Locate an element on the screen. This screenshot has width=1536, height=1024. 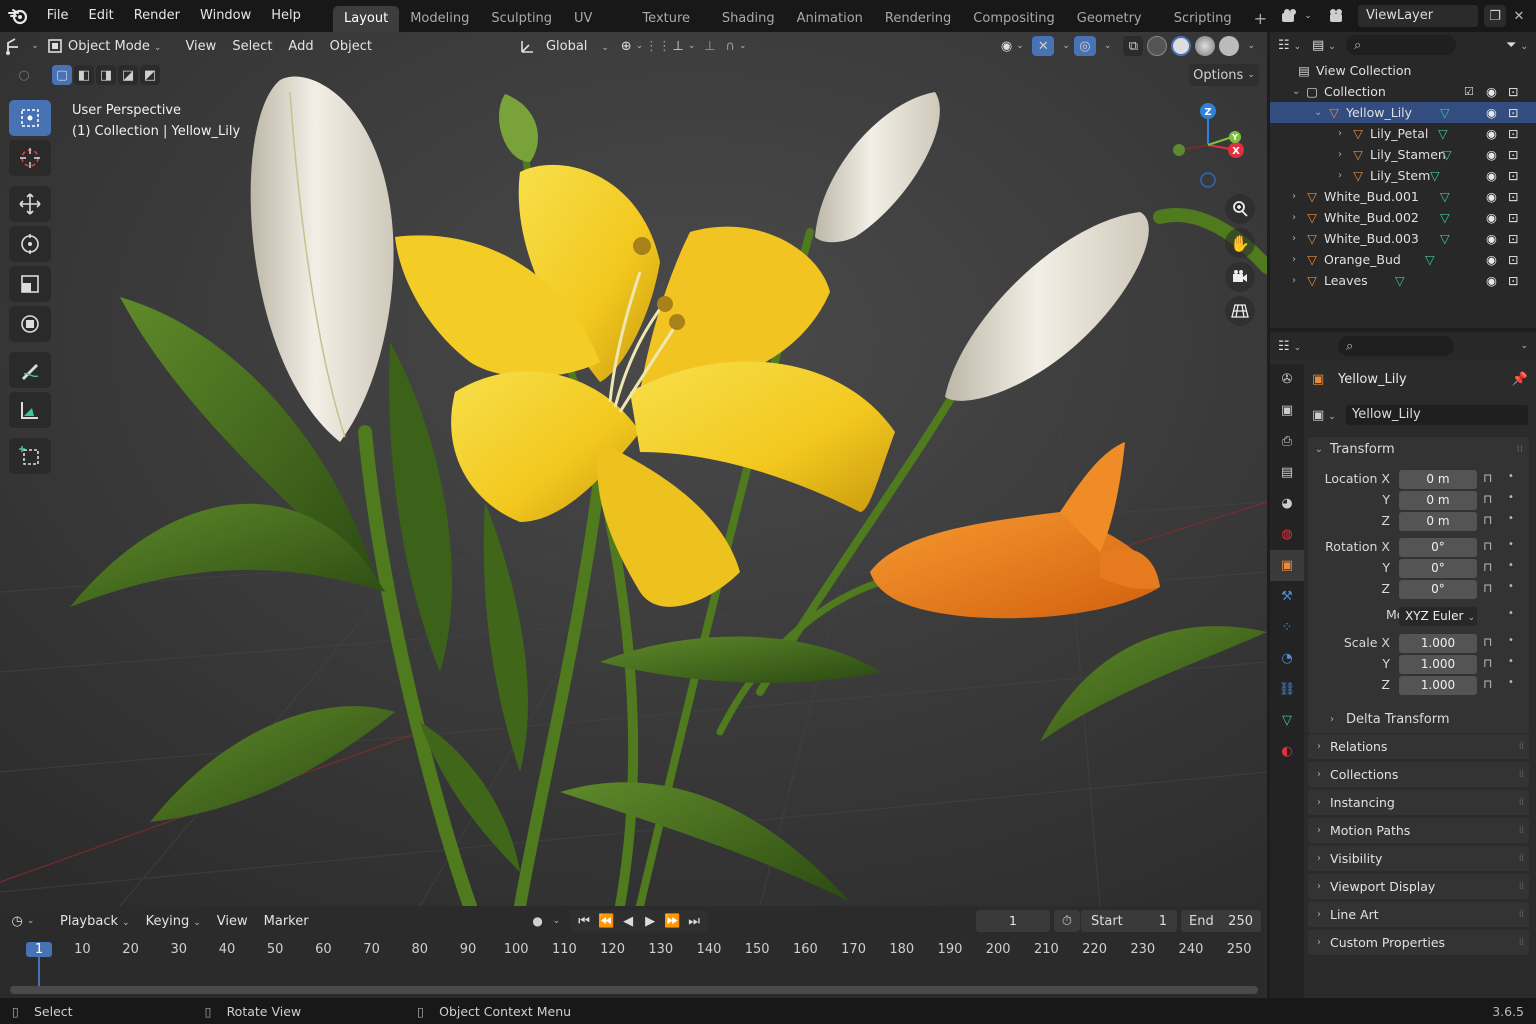
object-mode-icon is located at coordinates (55, 46).